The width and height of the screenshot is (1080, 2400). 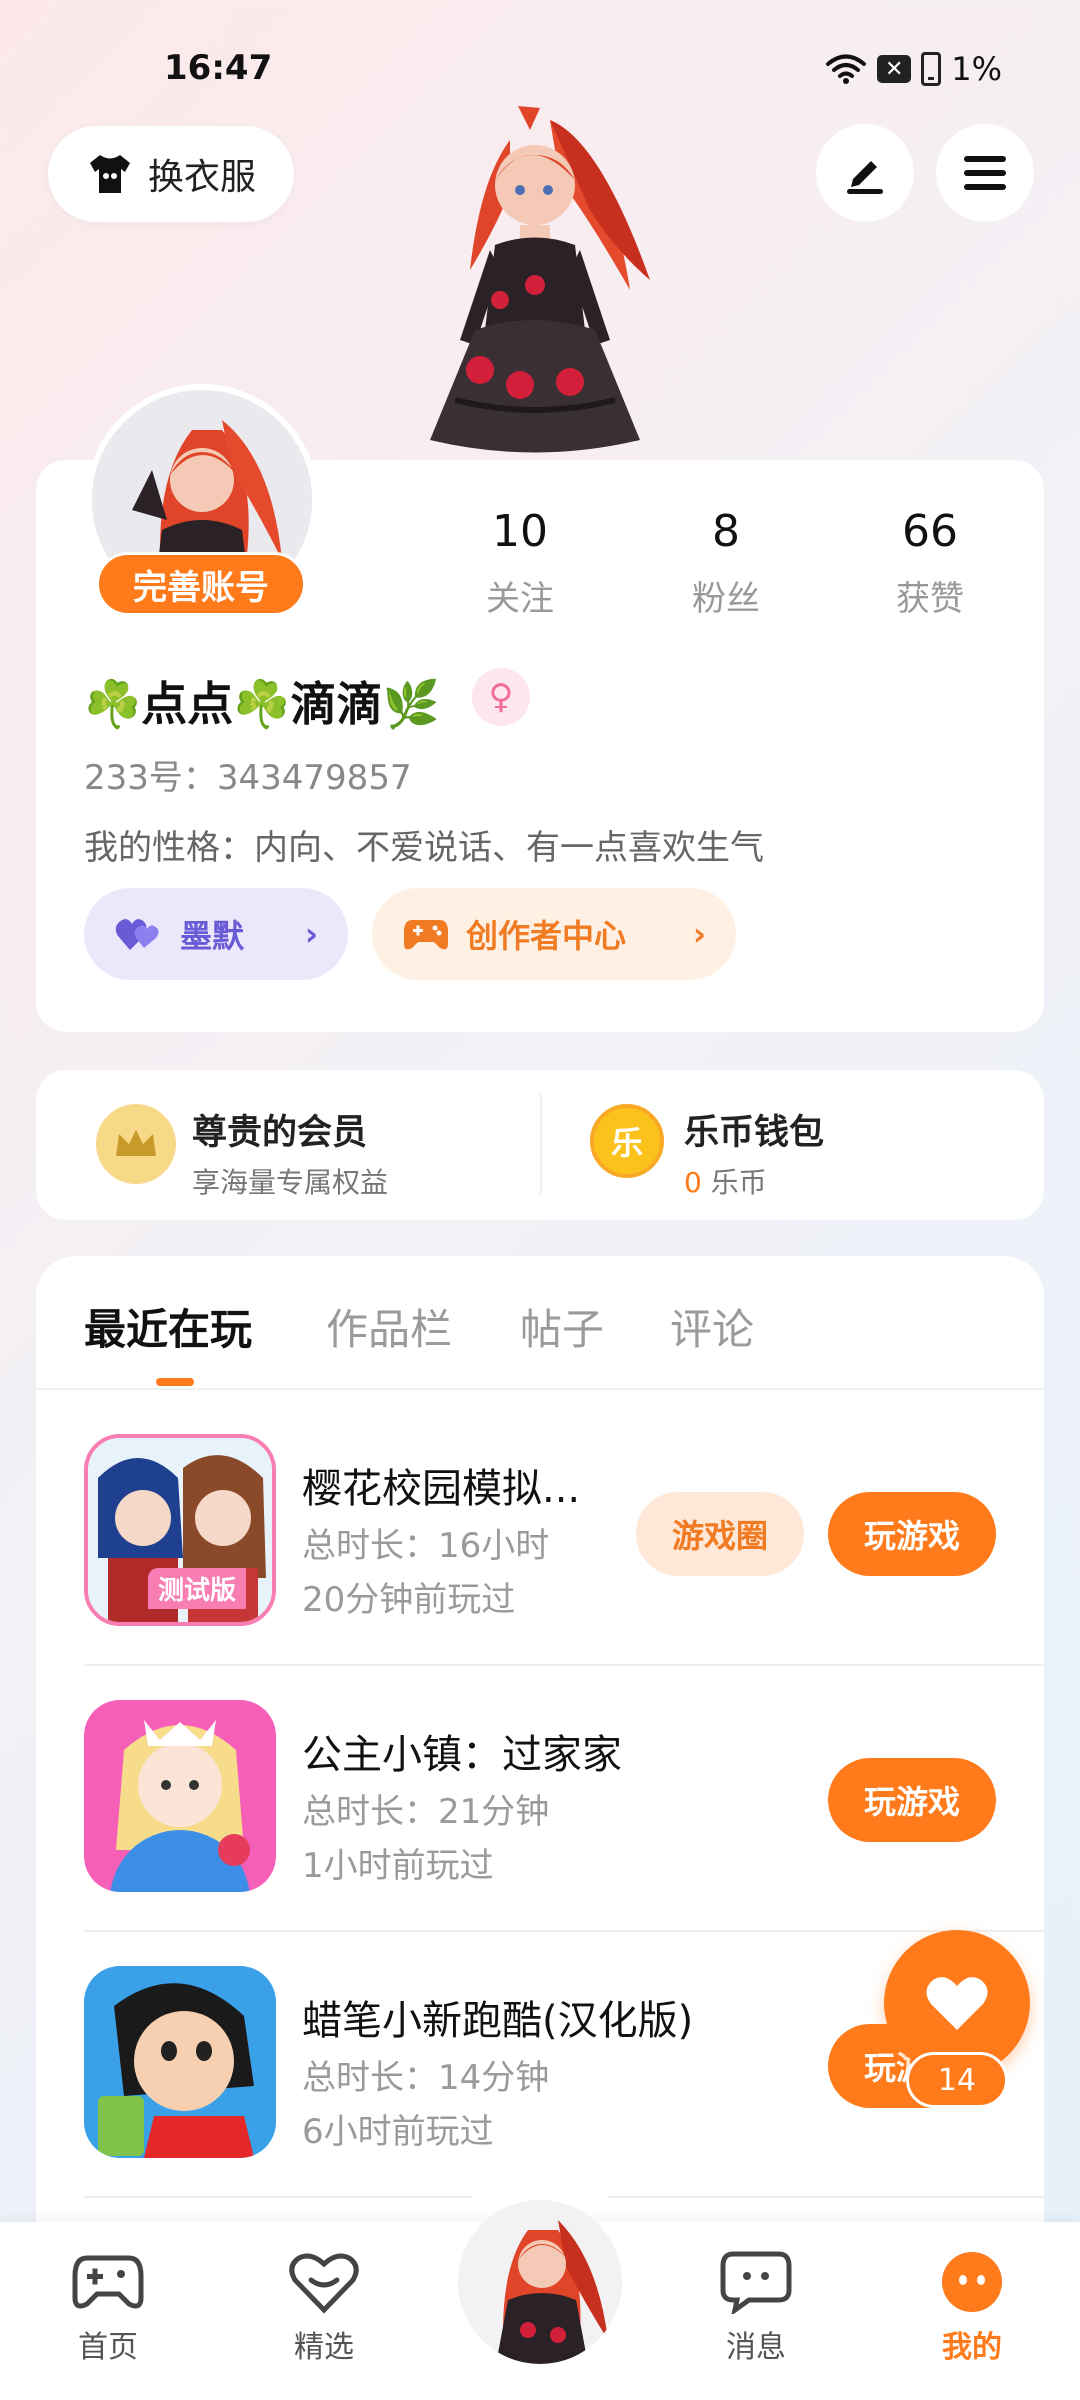 What do you see at coordinates (497, 2017) in the screenshot?
I see `game-title: 蜡笔小新跑酷(汉化版)` at bounding box center [497, 2017].